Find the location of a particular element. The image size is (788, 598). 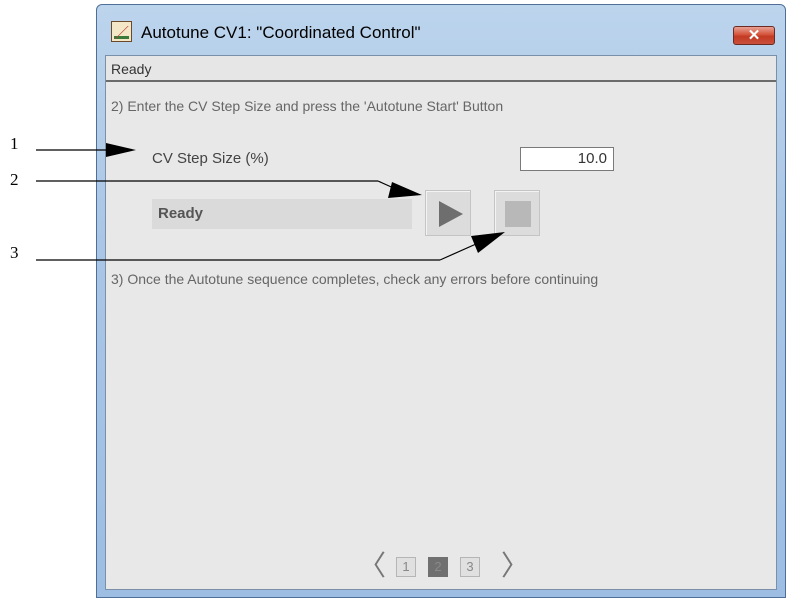

autotune-state-display: Ready is located at coordinates (282, 214).